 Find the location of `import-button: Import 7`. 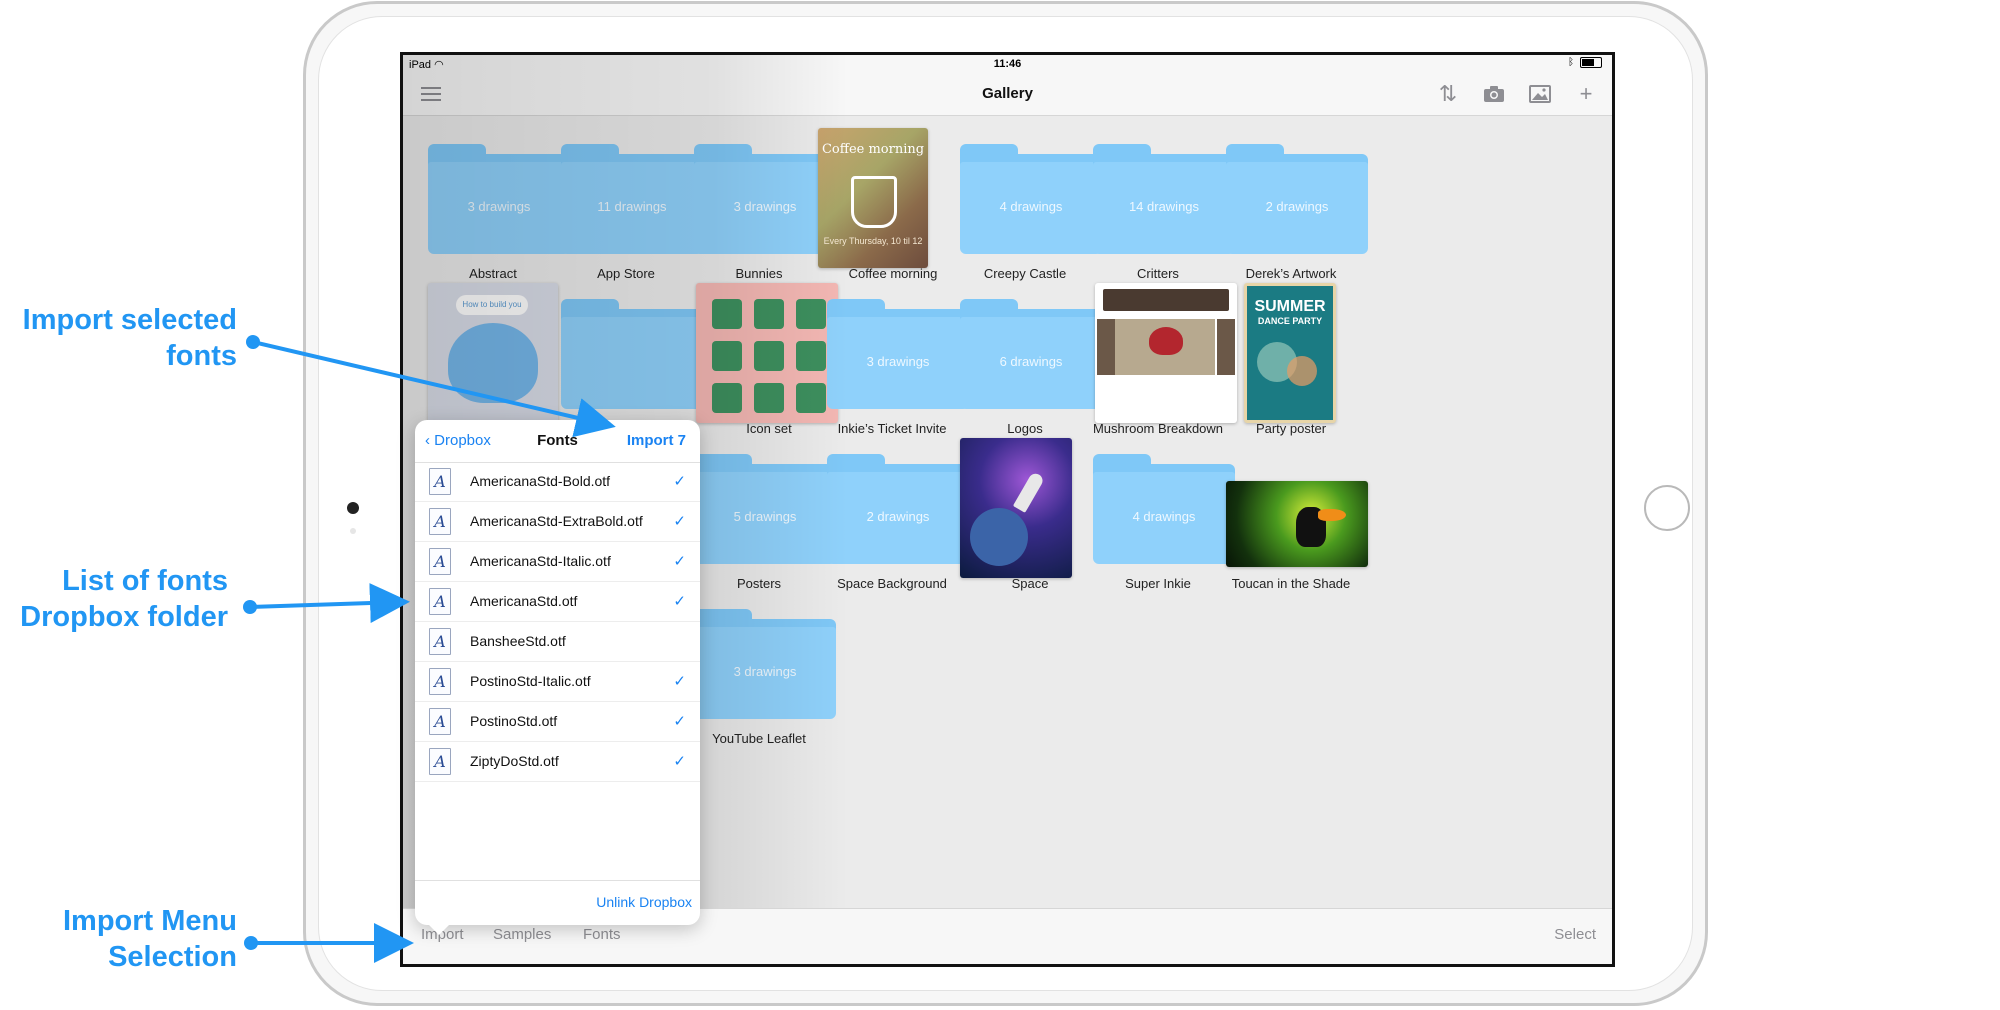

import-button: Import 7 is located at coordinates (656, 440).